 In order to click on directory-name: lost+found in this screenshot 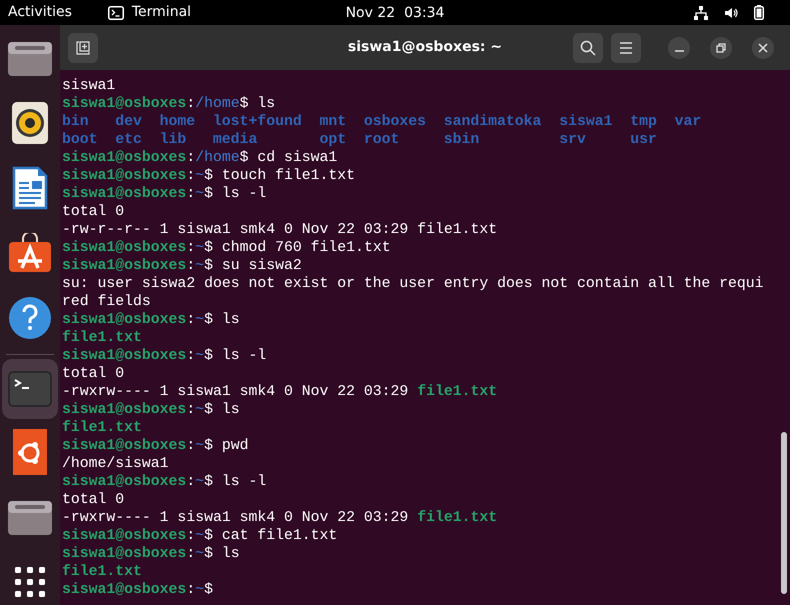, I will do `click(257, 122)`.